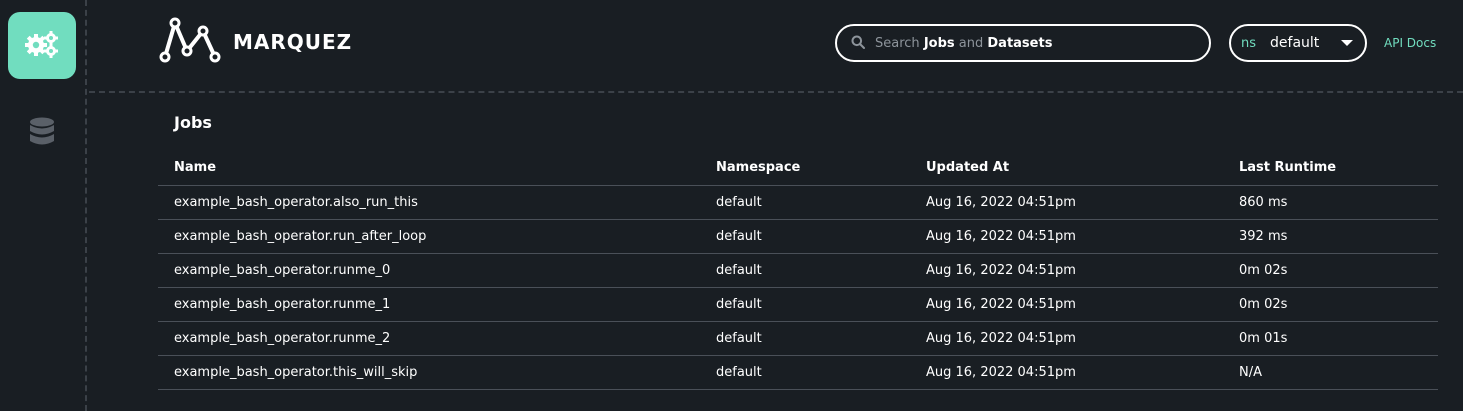 The height and width of the screenshot is (411, 1463). I want to click on table-header-row: Name Namespace Updated At Last Runtime, so click(798, 168).